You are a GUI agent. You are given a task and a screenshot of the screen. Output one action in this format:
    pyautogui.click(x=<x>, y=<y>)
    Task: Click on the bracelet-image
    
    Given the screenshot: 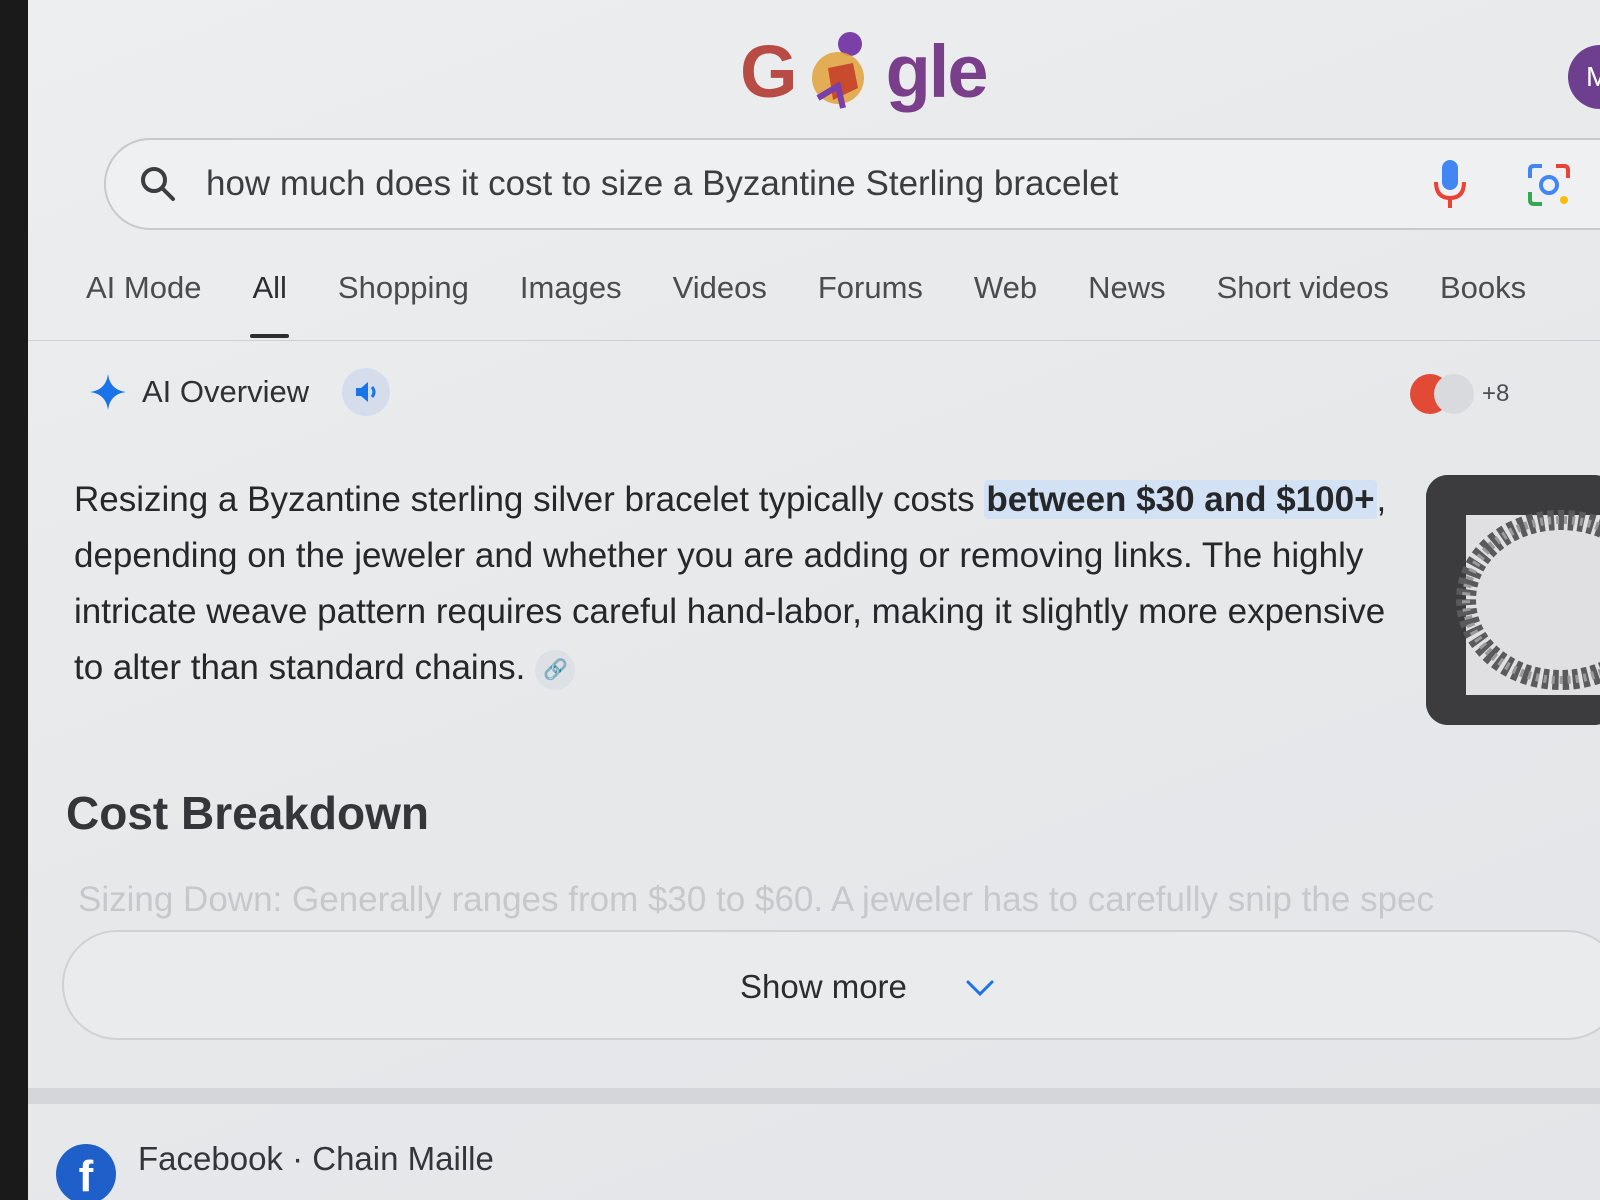 What is the action you would take?
    pyautogui.click(x=1513, y=600)
    